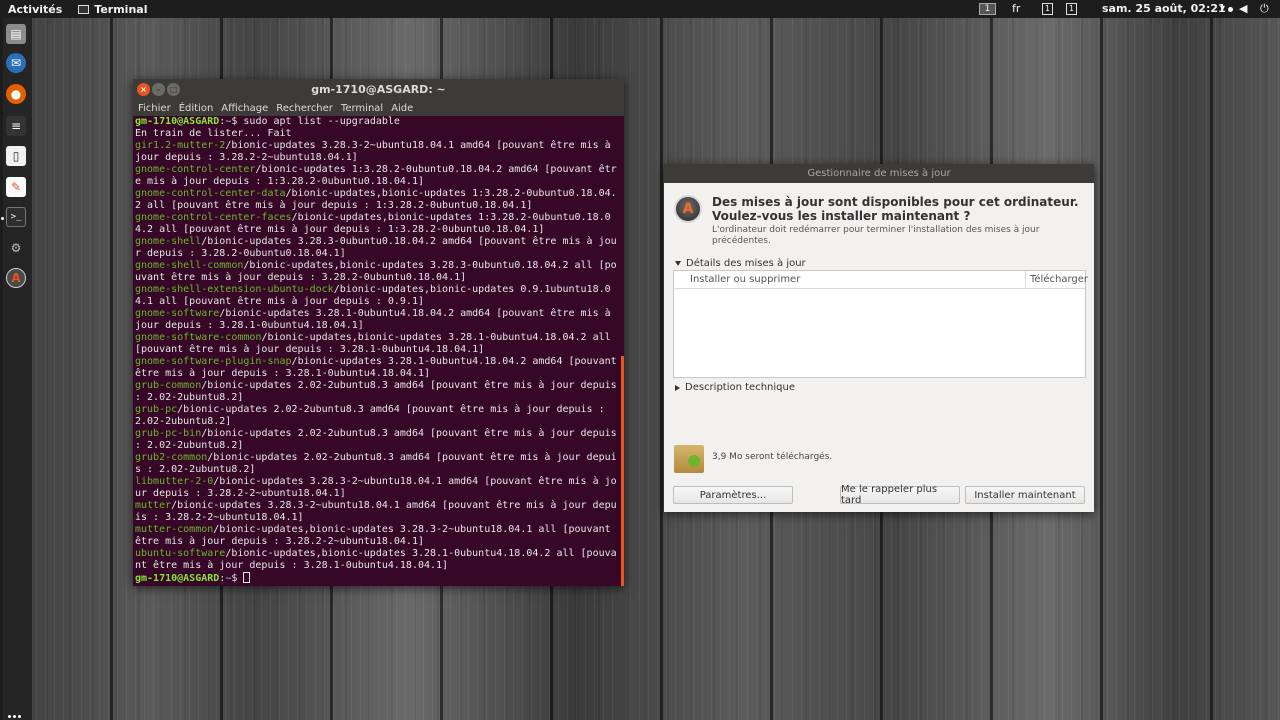 This screenshot has height=720, width=1280. I want to click on cursor, so click(247, 577).